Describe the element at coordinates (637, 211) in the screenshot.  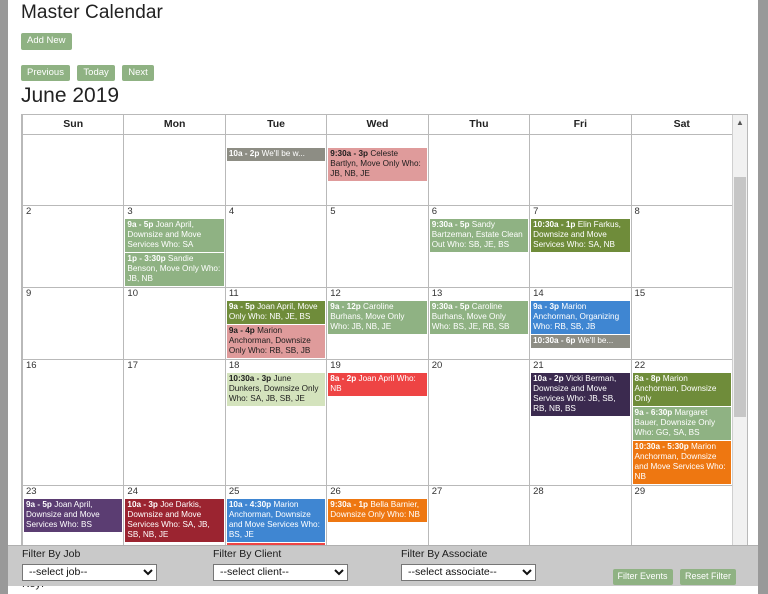
I see `day-number: 8` at that location.